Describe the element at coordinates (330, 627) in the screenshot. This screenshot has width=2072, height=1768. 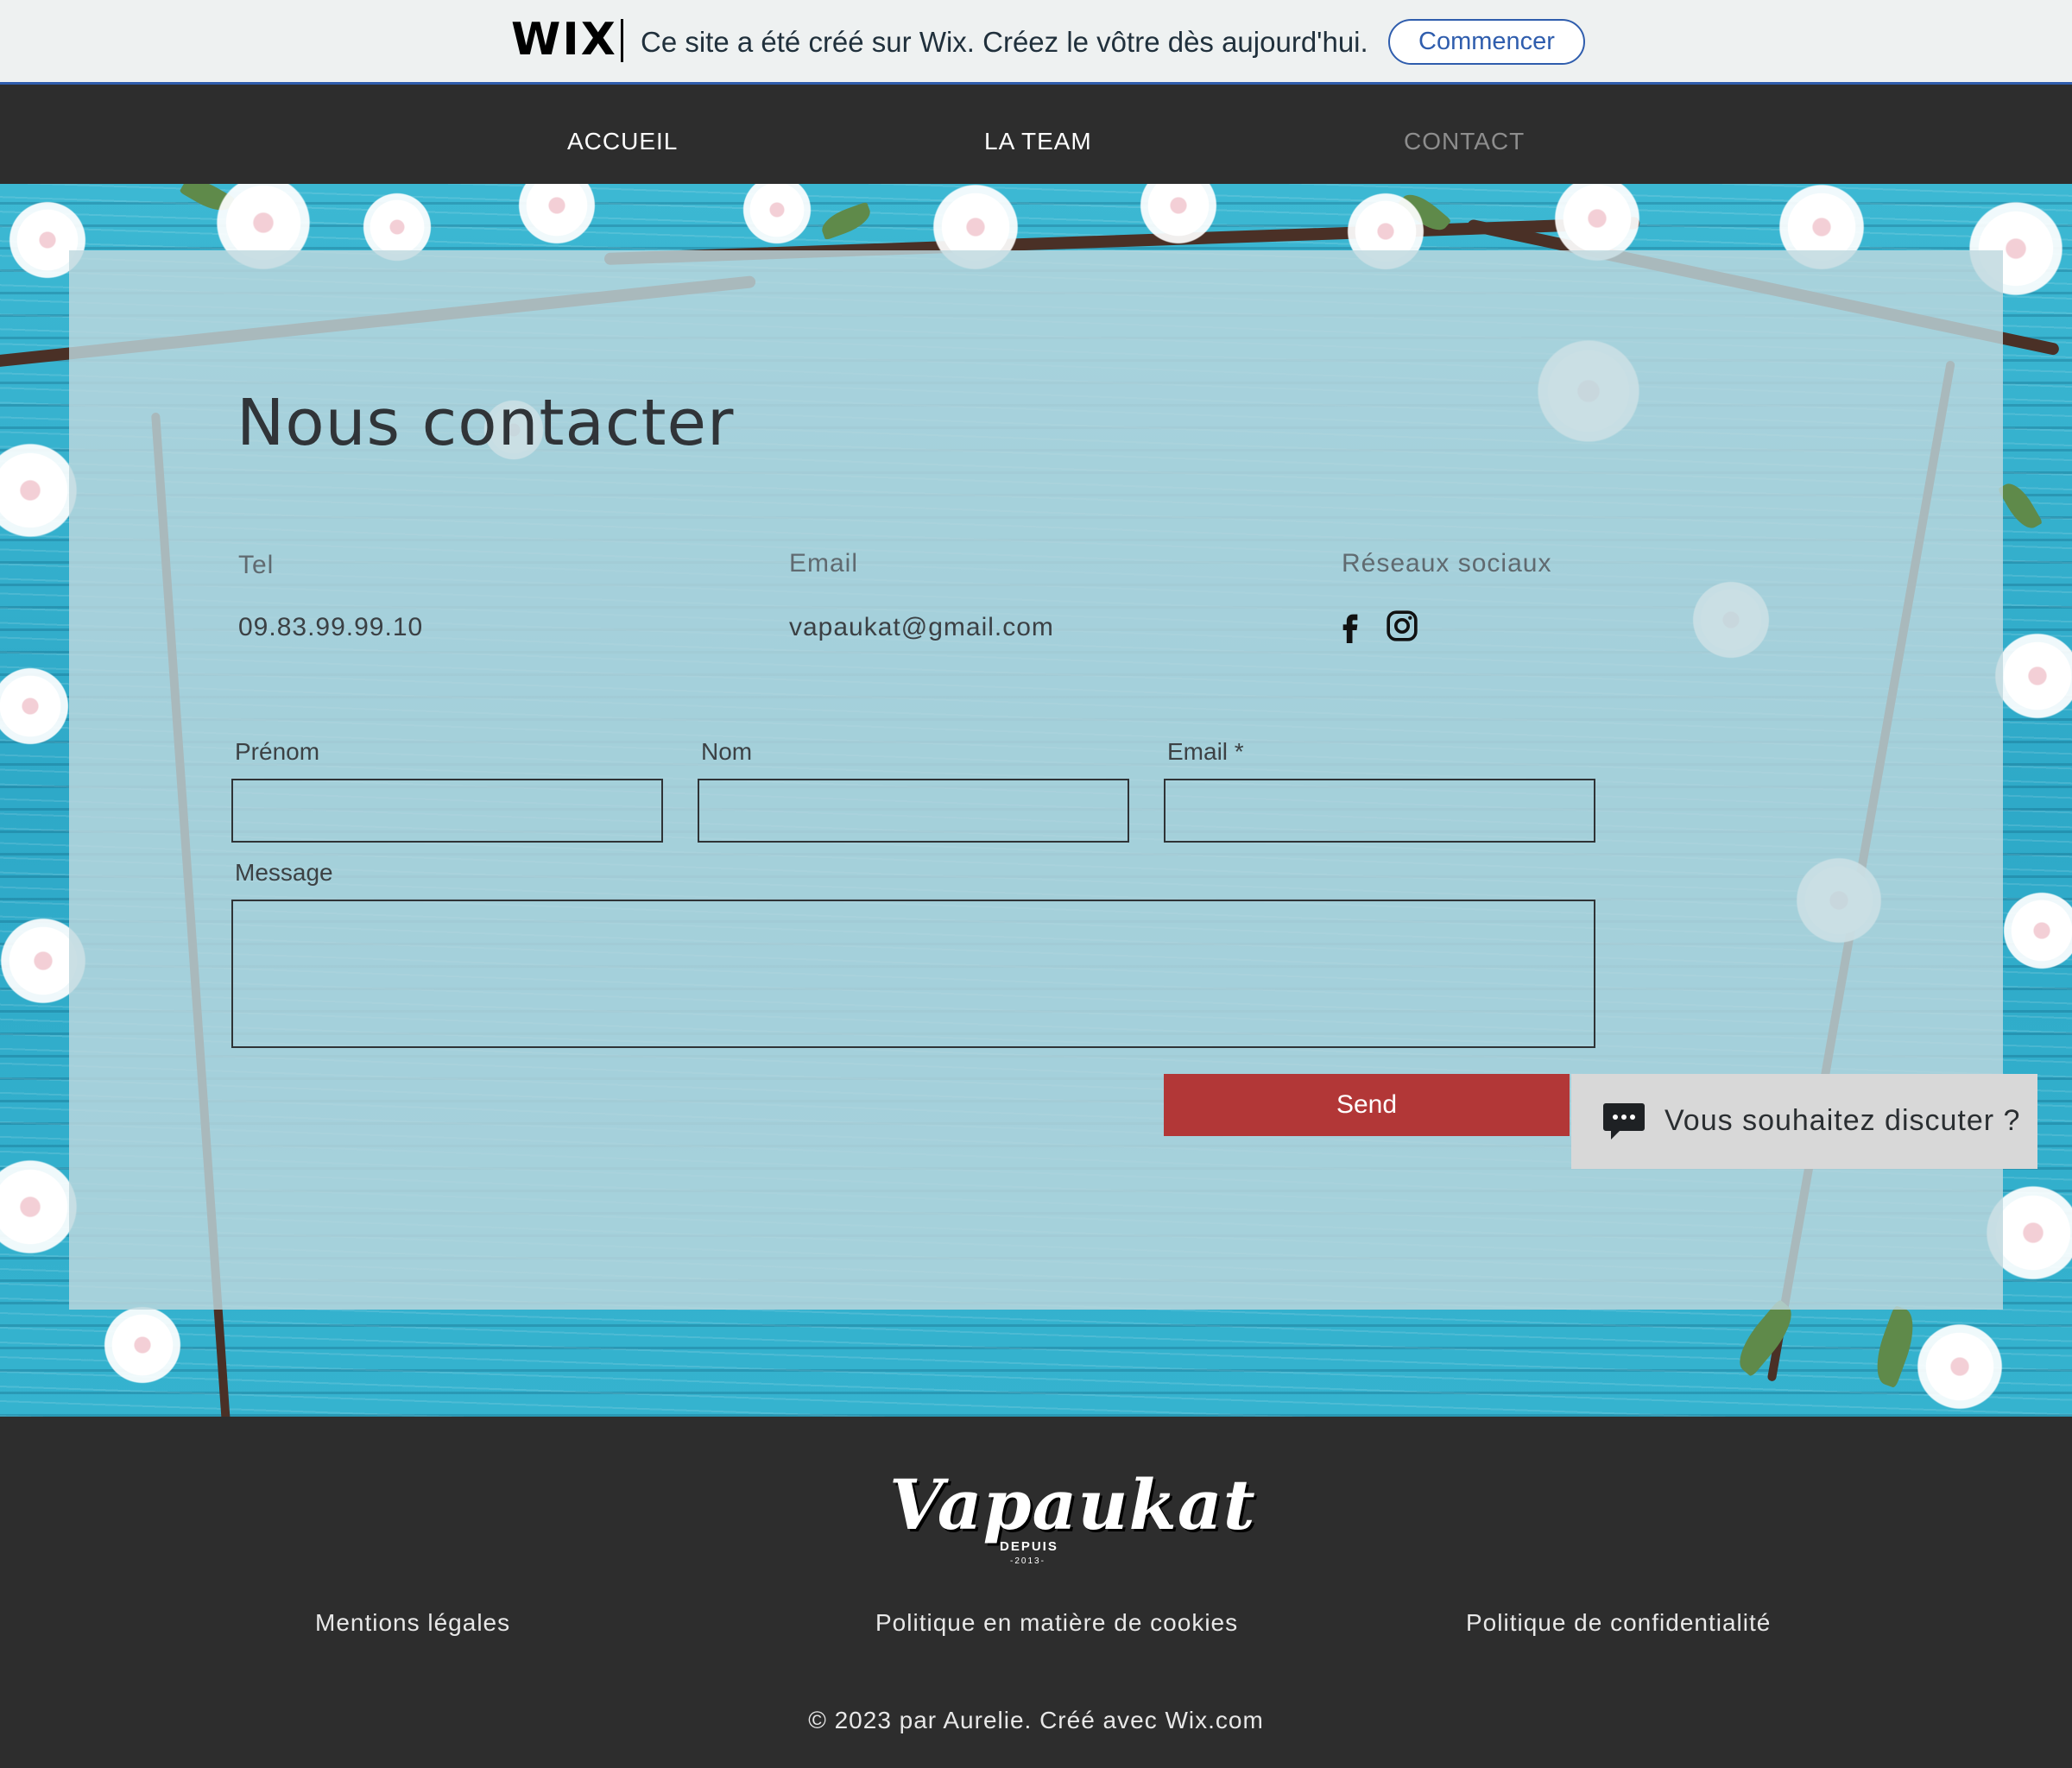
I see `tel-value: 09.83.99.99.10` at that location.